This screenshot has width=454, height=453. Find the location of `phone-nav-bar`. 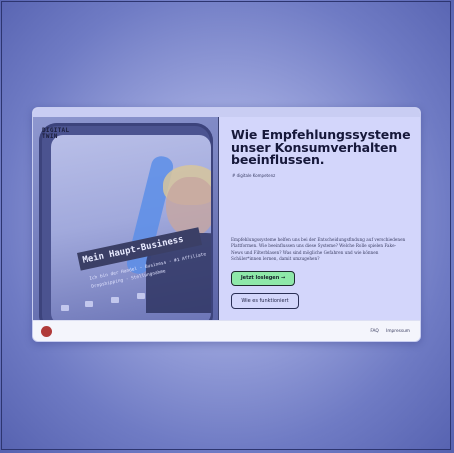

phone-nav-bar is located at coordinates (114, 303).